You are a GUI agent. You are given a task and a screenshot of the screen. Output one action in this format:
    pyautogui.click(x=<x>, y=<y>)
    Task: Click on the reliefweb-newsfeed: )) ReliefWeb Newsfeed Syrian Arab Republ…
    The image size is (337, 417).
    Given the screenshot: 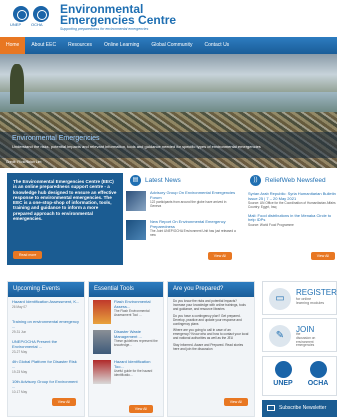 What is the action you would take?
    pyautogui.click(x=289, y=219)
    